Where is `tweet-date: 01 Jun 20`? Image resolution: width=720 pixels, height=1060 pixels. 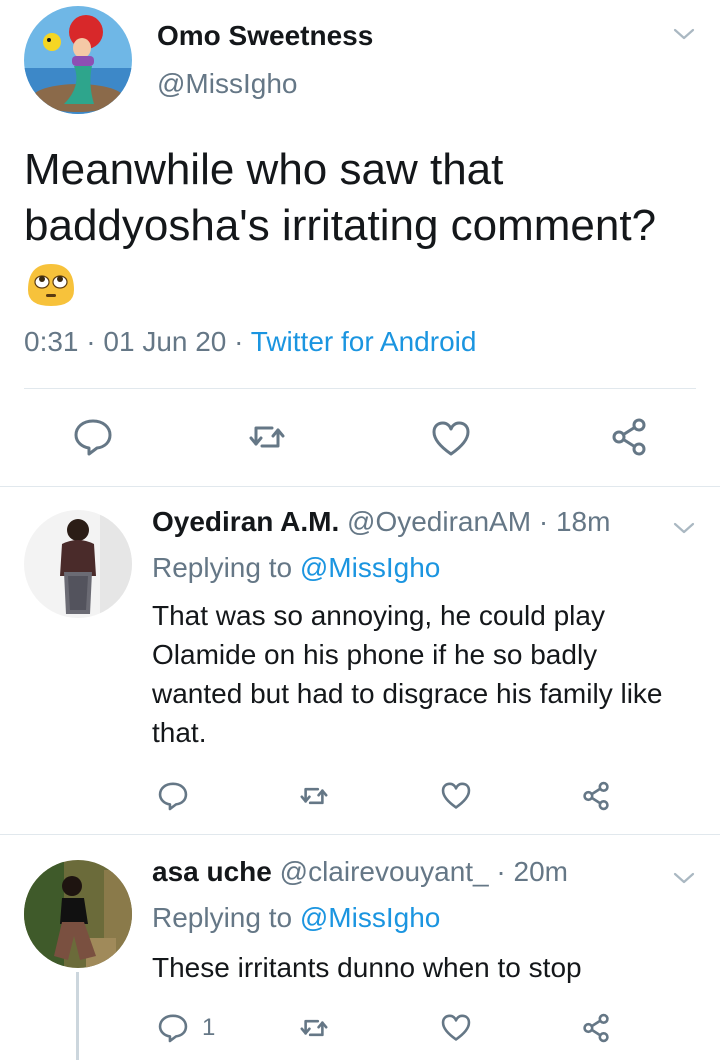 tweet-date: 01 Jun 20 is located at coordinates (165, 341).